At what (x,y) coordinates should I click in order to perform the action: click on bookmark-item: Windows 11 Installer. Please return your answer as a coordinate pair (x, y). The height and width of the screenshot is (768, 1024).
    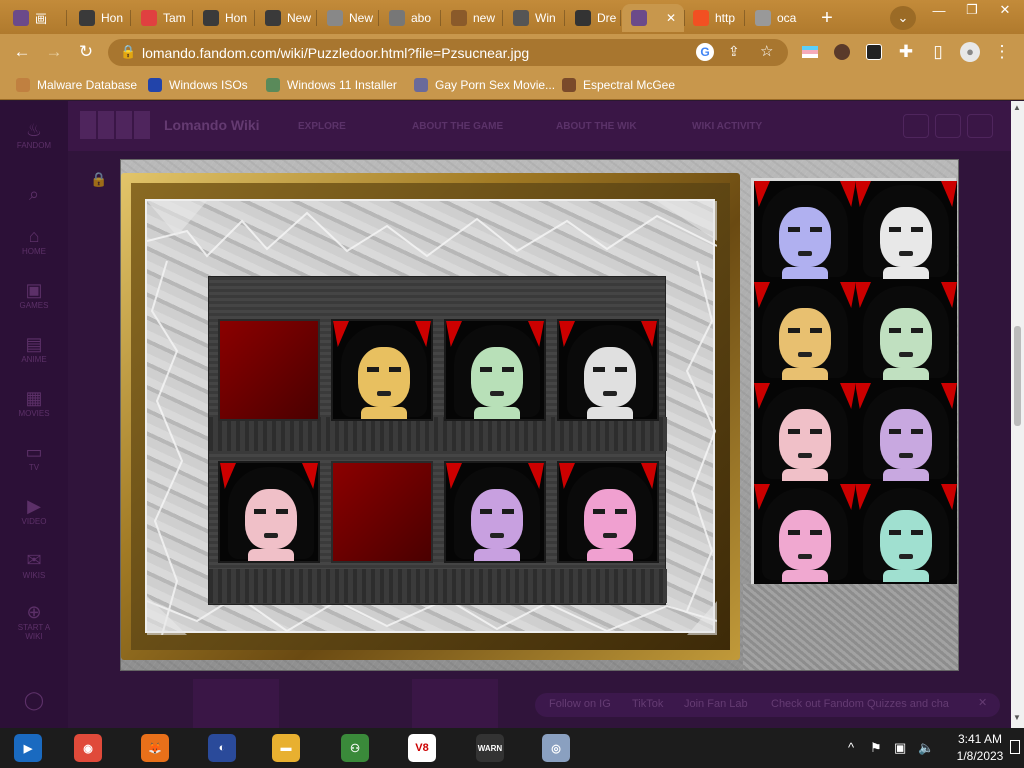
    Looking at the image, I should click on (331, 85).